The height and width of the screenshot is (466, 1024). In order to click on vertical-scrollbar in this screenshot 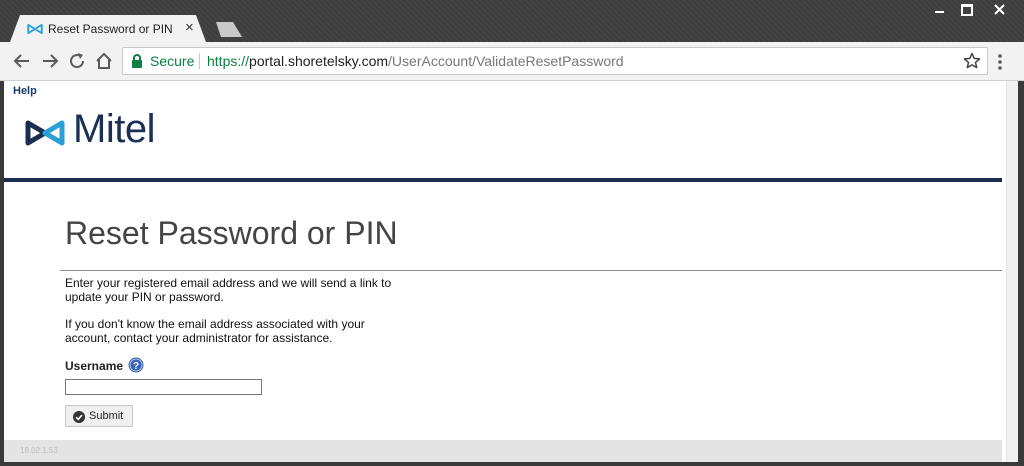, I will do `click(1012, 271)`.